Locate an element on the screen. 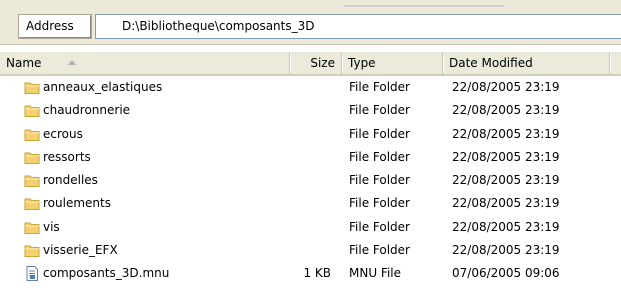 This screenshot has width=621, height=291. file-name: chaudronnerie is located at coordinates (87, 110).